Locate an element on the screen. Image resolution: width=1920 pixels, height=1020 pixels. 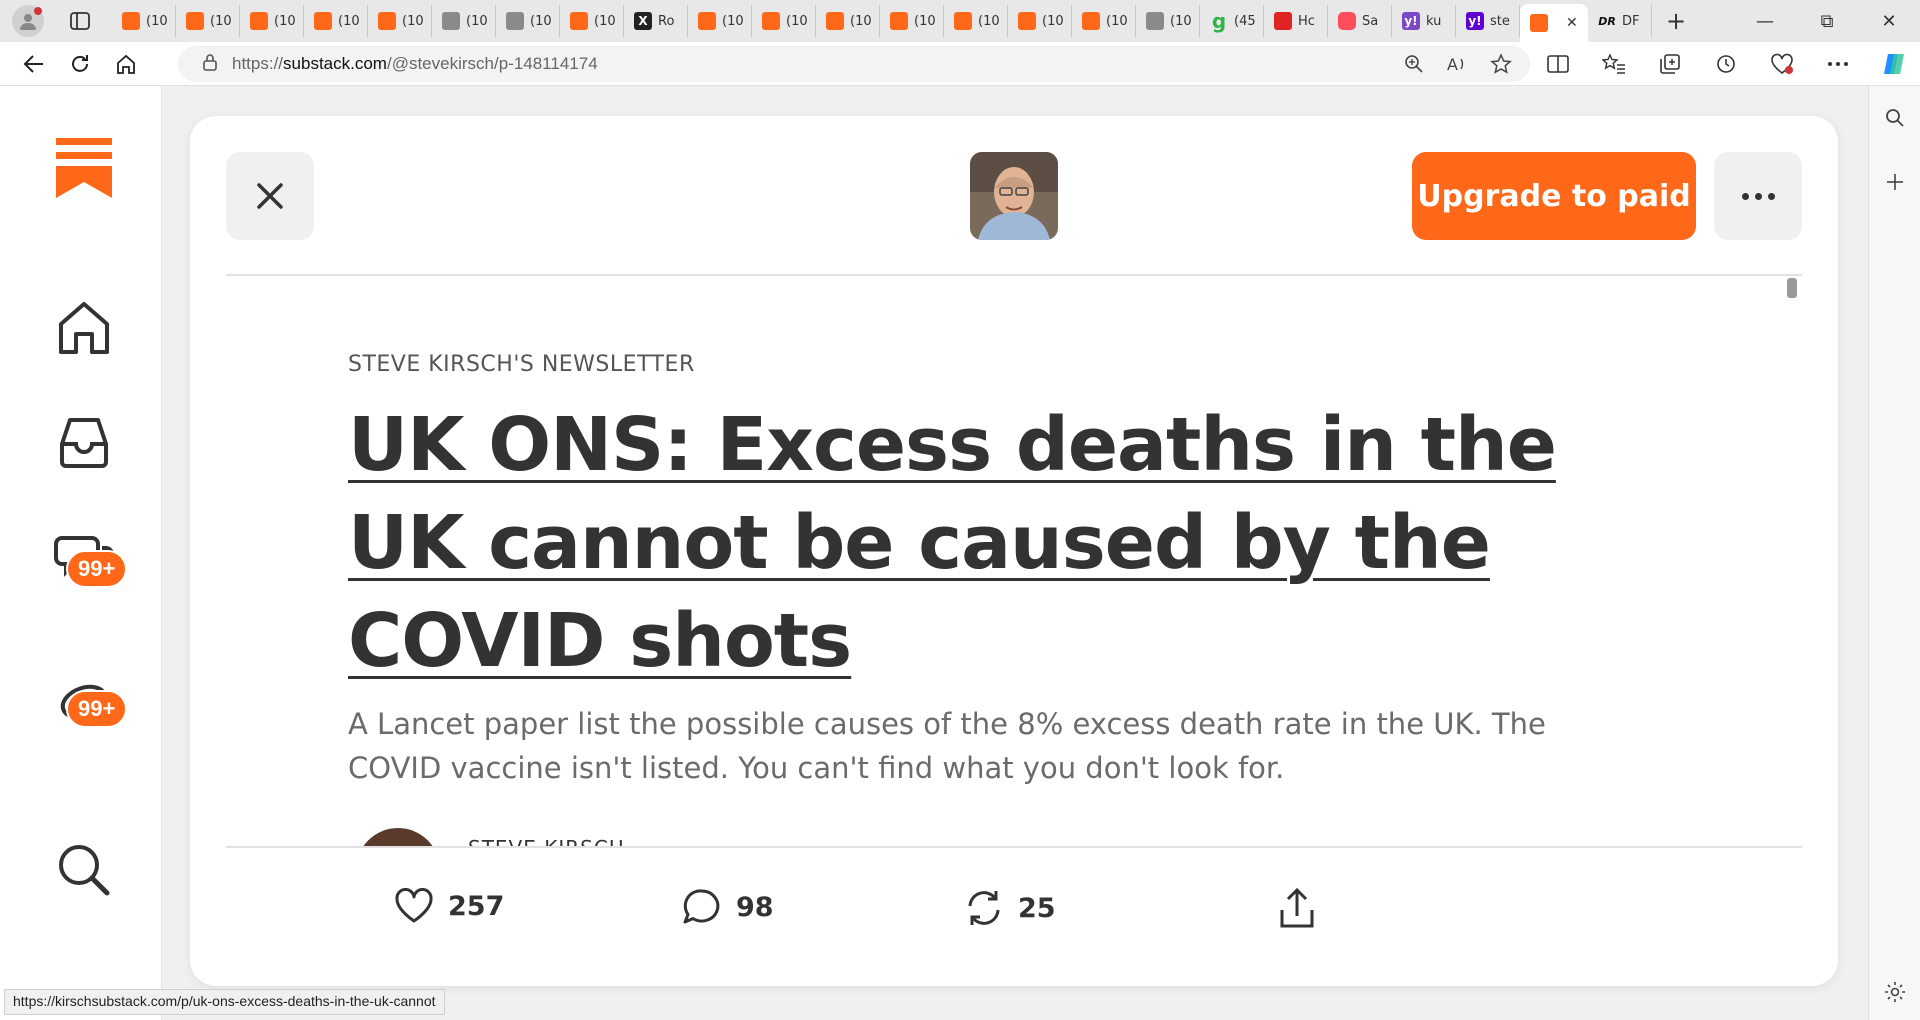
author-photo is located at coordinates (1014, 196).